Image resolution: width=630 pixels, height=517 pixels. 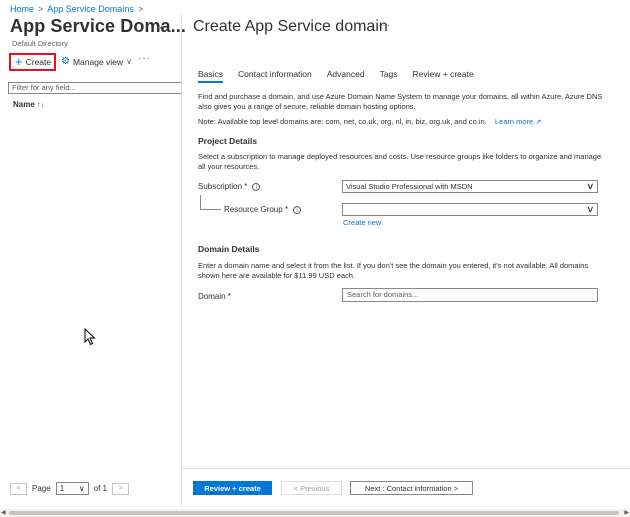 I want to click on resource-group-label: Resource Group * i, so click(x=263, y=209).